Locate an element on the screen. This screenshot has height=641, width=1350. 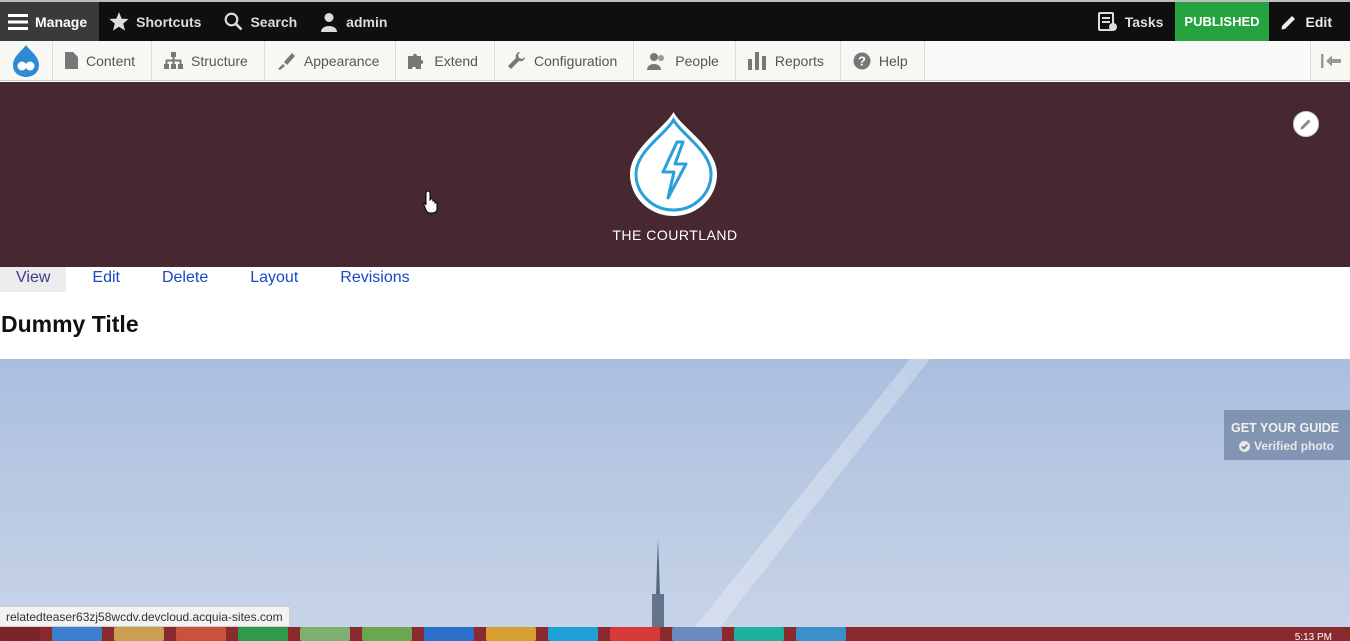
user-menu-button: admin is located at coordinates (354, 21).